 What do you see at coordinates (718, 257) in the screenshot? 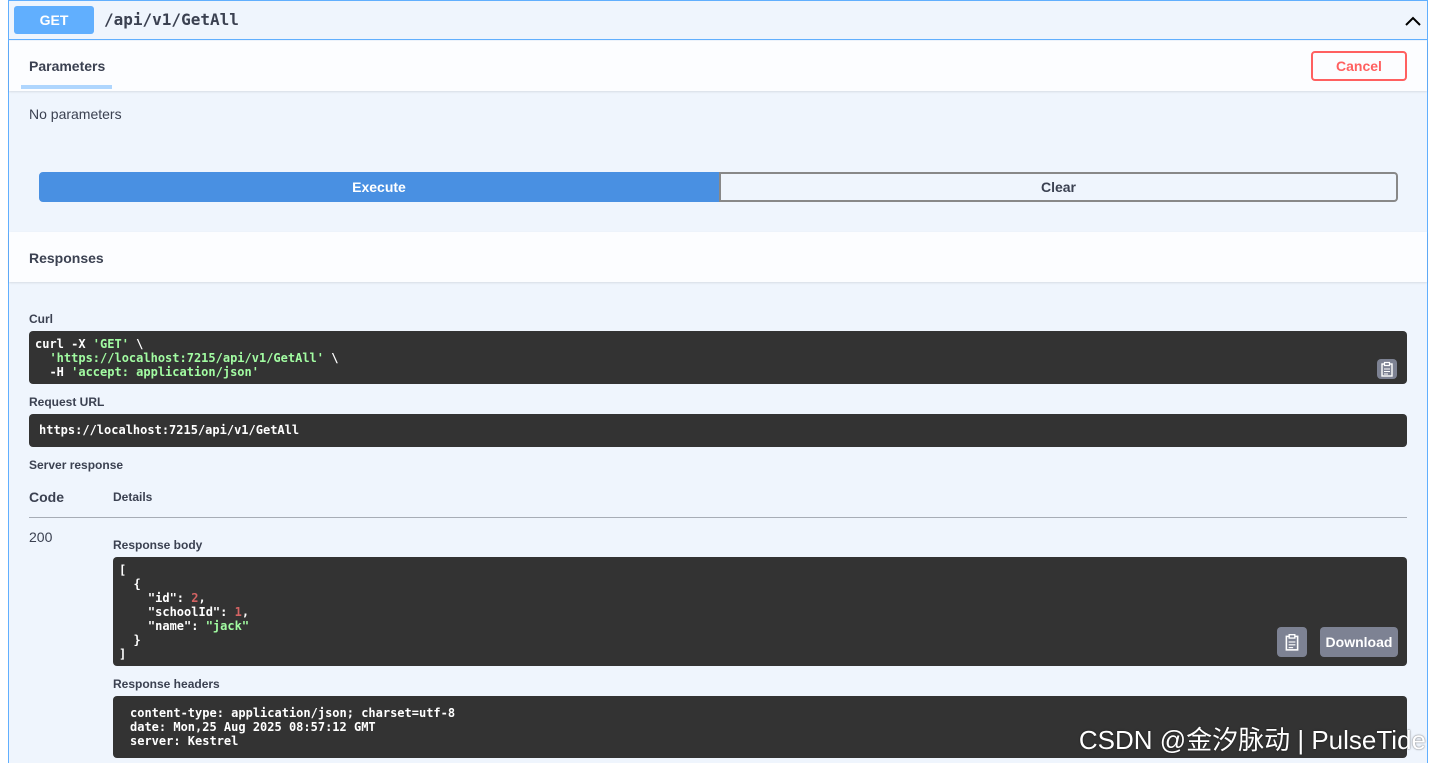
I see `responses-header: Responses` at bounding box center [718, 257].